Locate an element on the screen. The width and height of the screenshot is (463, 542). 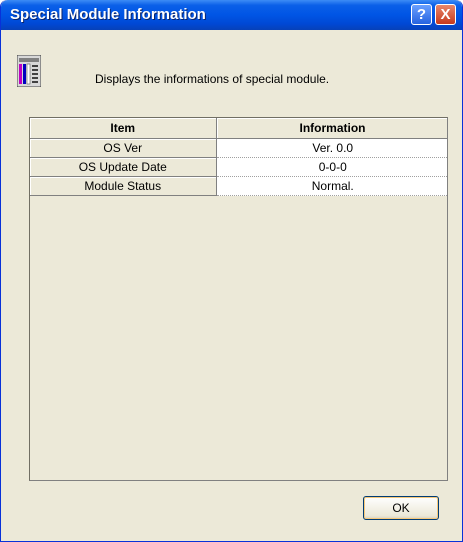
table-row: OS Update Date 0-0-0 is located at coordinates (238, 167).